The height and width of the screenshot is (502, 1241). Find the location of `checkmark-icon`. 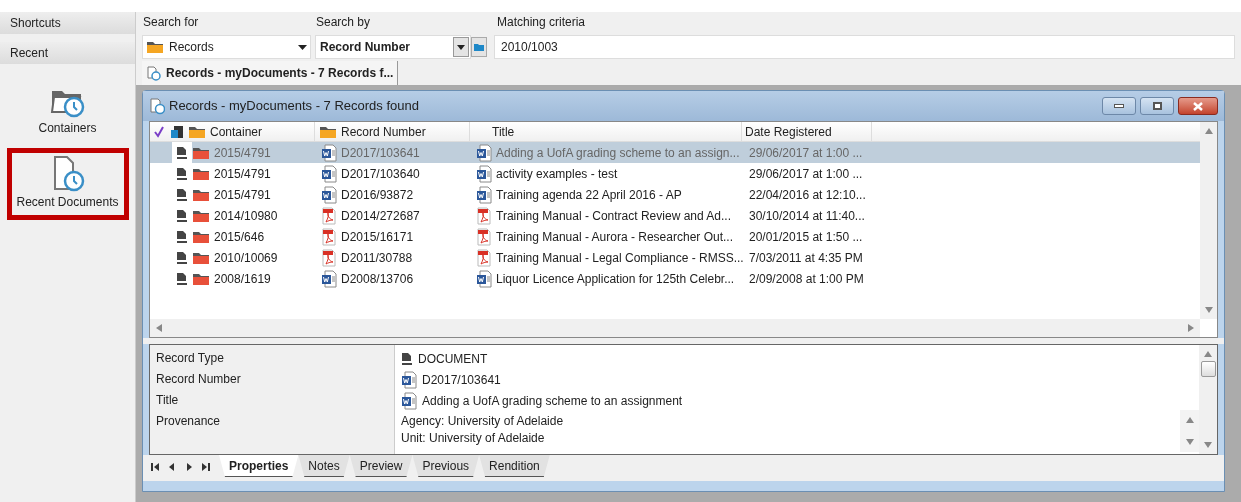

checkmark-icon is located at coordinates (159, 131).